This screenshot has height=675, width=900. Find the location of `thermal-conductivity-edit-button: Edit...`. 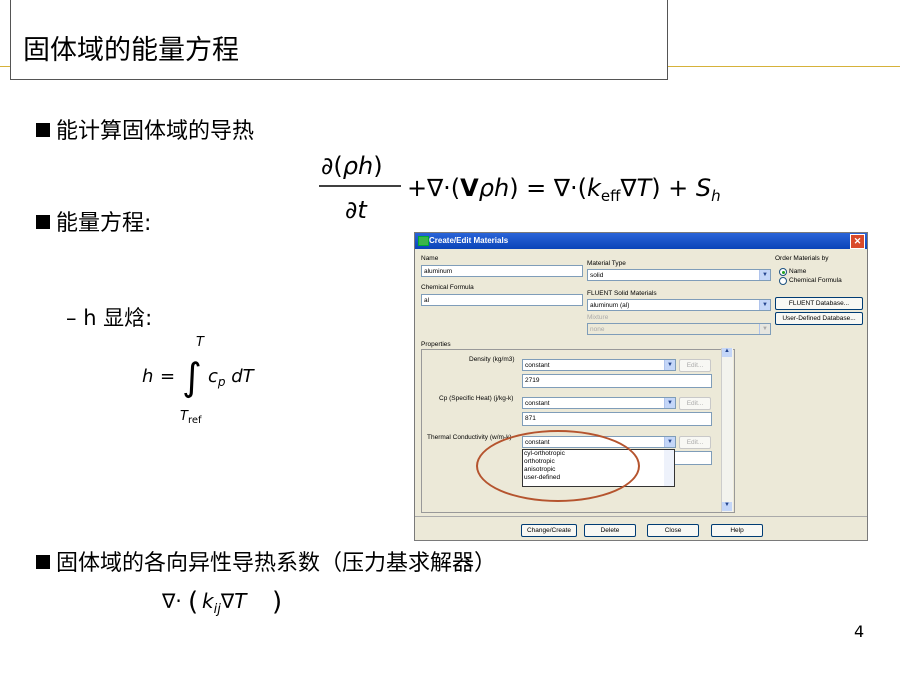

thermal-conductivity-edit-button: Edit... is located at coordinates (695, 442).